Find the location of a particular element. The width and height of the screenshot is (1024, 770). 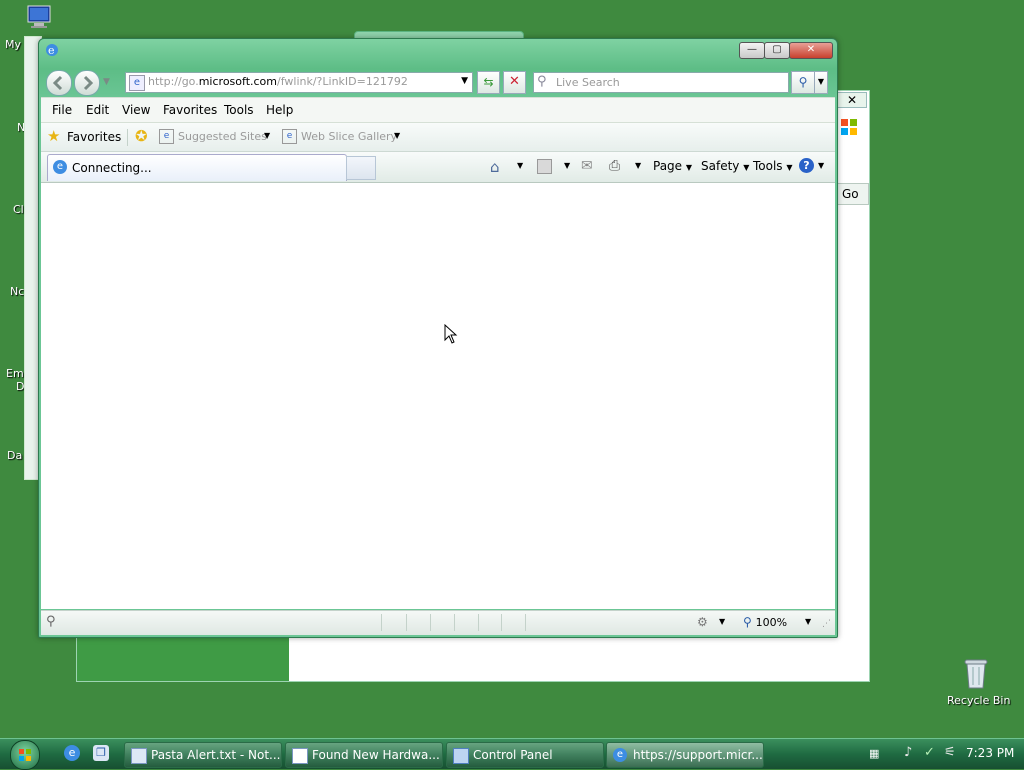

favorites-star-icon: ★ is located at coordinates (54, 136).